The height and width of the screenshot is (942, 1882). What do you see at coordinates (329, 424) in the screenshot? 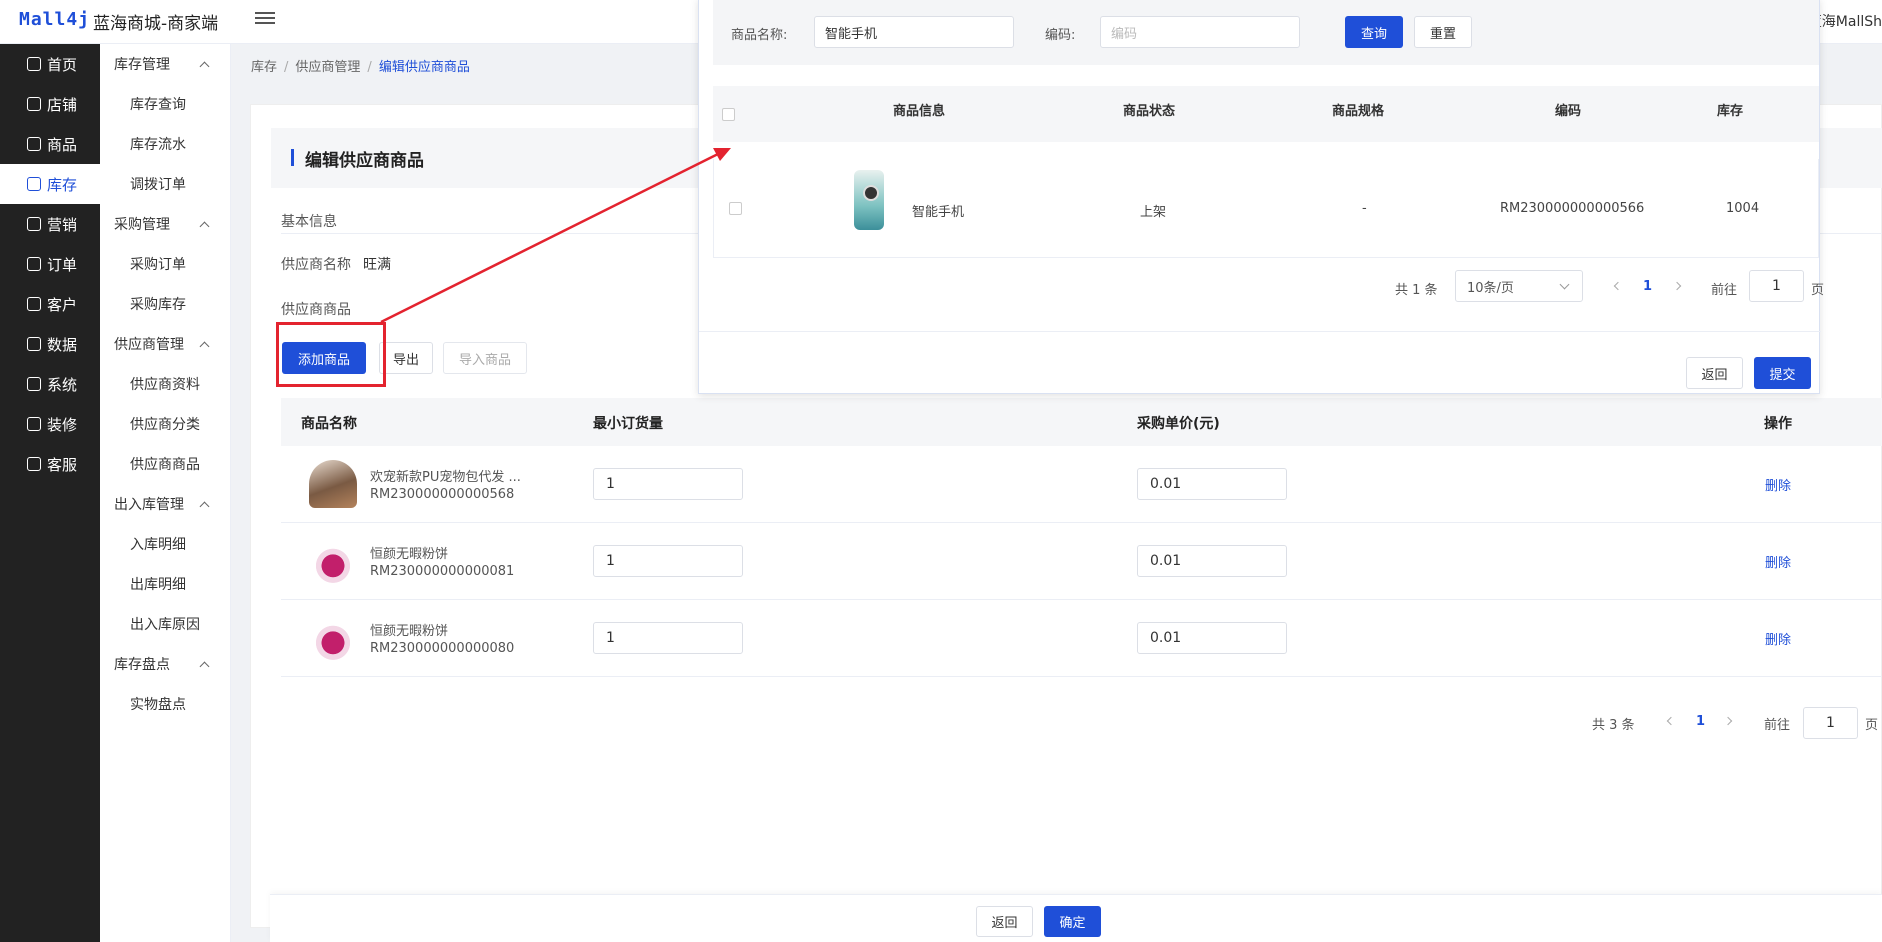
I see `column-header: 商品名称` at bounding box center [329, 424].